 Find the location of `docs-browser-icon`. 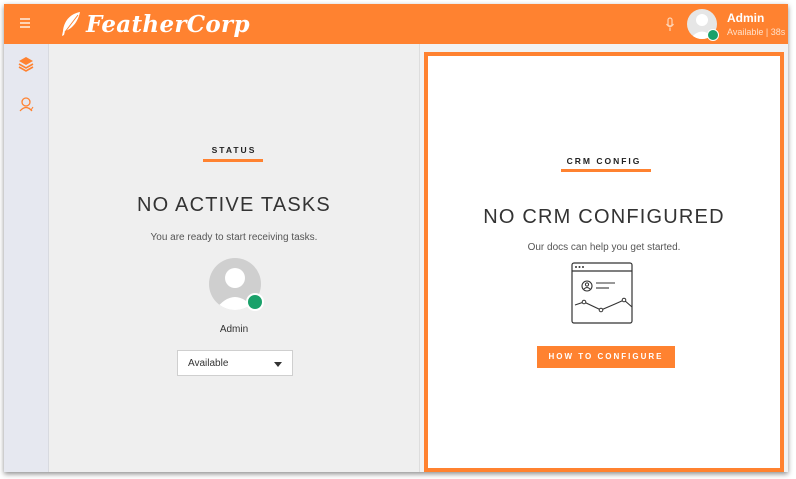

docs-browser-icon is located at coordinates (602, 293).